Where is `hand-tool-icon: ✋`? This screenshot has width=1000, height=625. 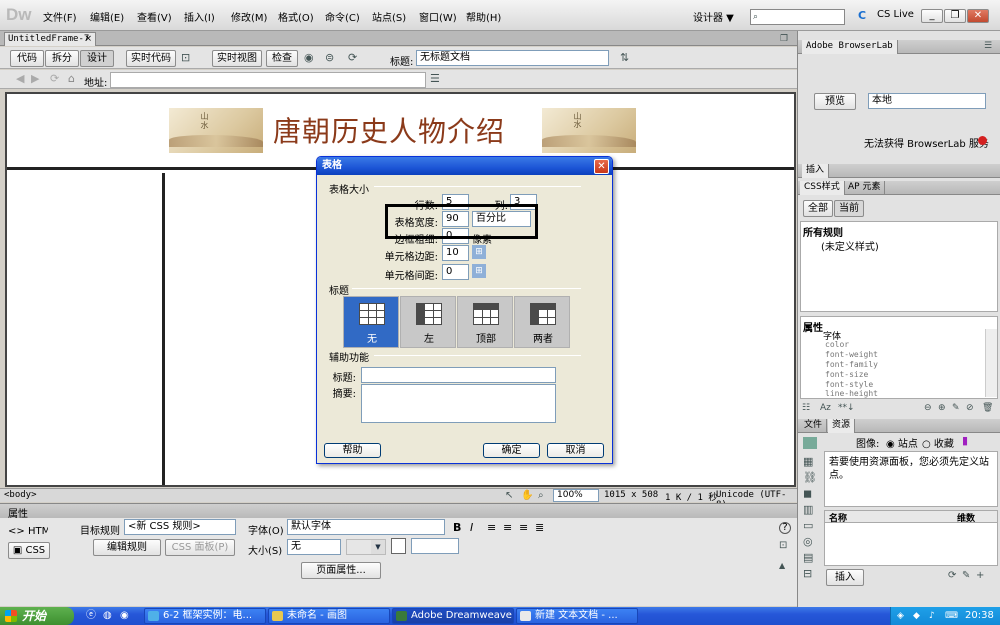
hand-tool-icon: ✋ is located at coordinates (527, 496).